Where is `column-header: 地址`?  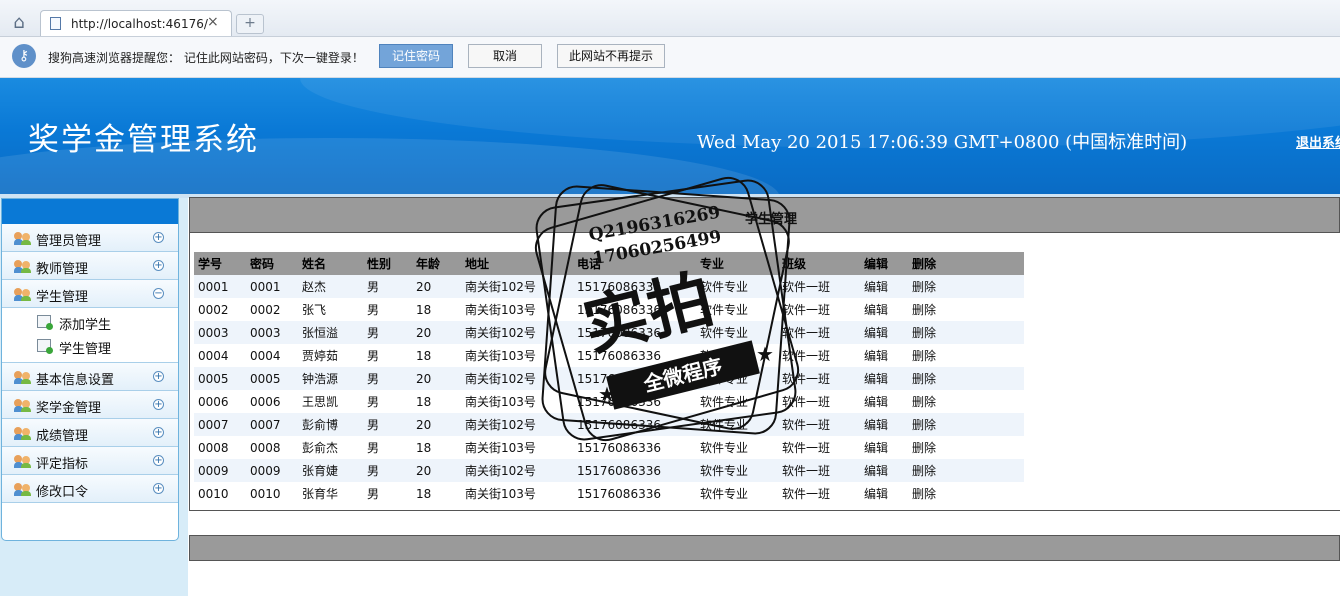 column-header: 地址 is located at coordinates (517, 263).